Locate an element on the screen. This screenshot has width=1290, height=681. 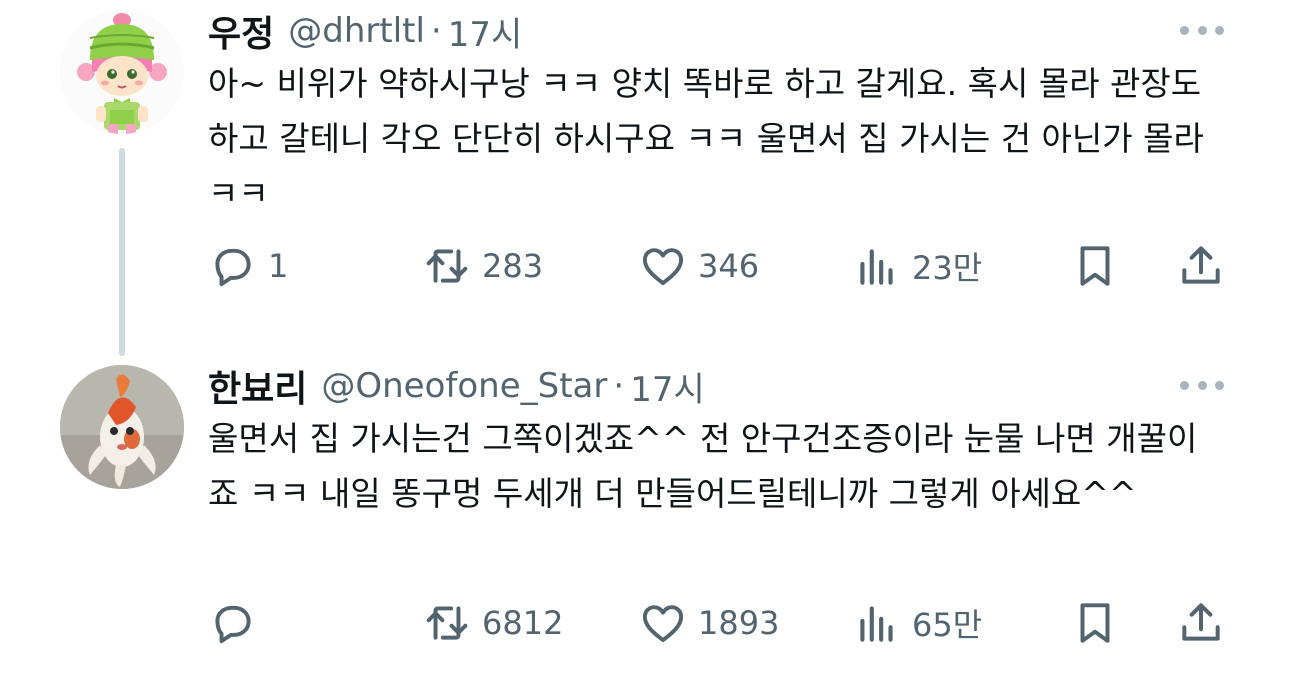
like-button: 346 is located at coordinates (698, 266).